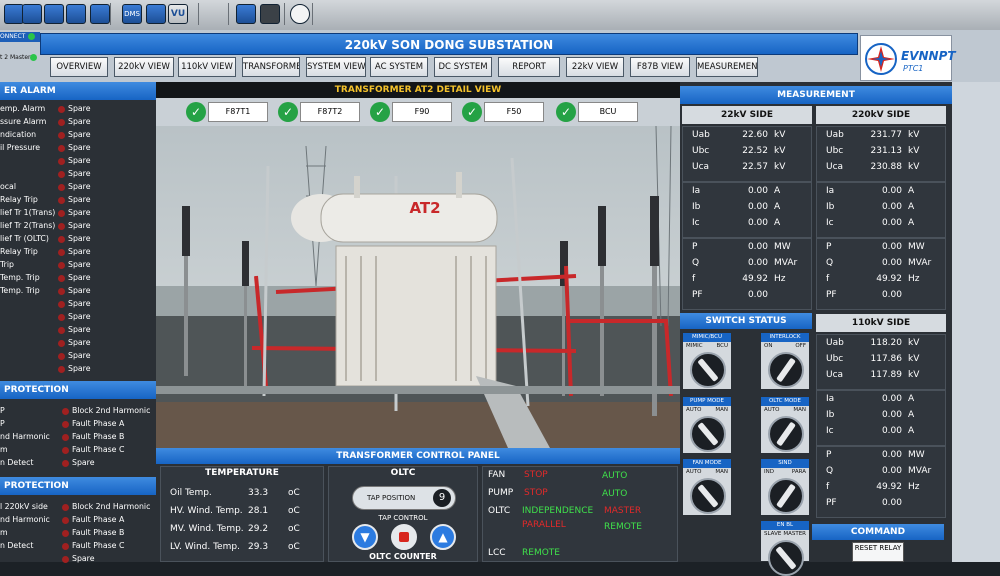 This screenshot has height=576, width=1000. What do you see at coordinates (595, 67) in the screenshot?
I see `nav-22kv-view: 22kV VIEW` at bounding box center [595, 67].